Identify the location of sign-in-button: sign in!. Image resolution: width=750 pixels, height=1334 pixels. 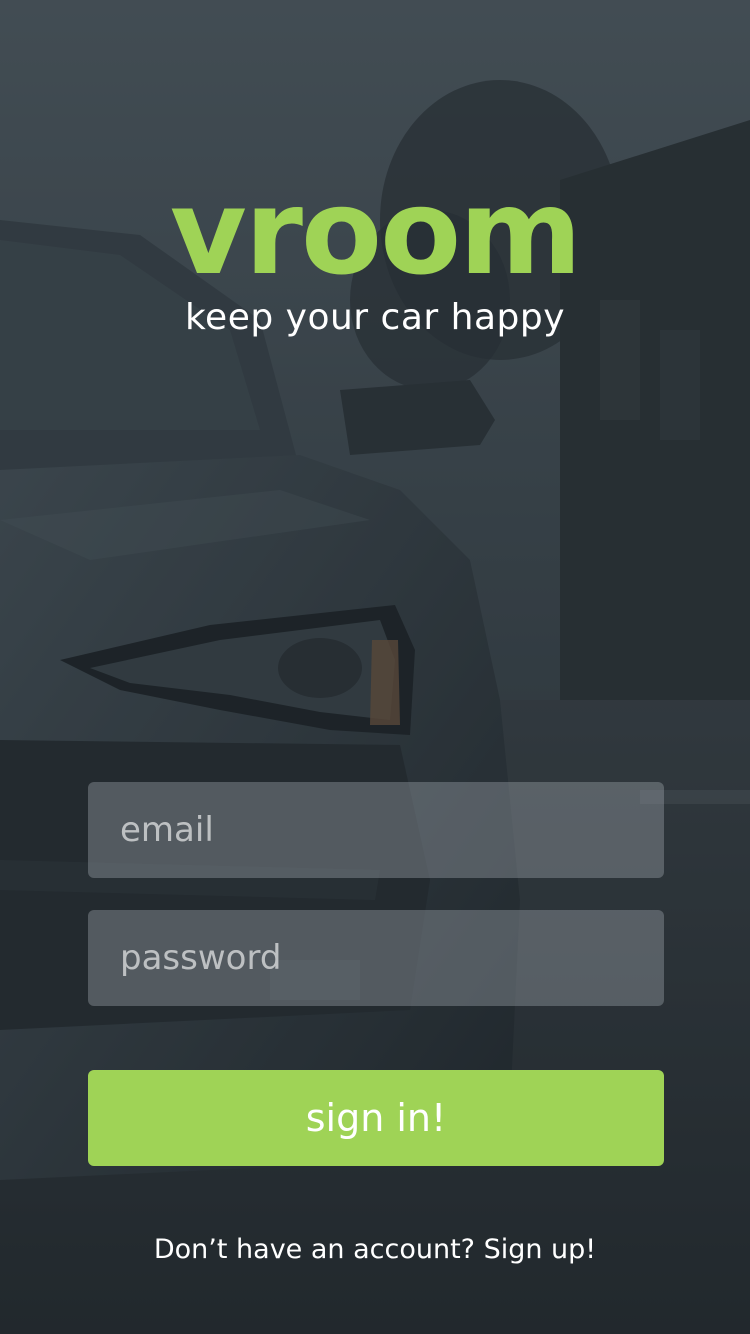
(376, 1118).